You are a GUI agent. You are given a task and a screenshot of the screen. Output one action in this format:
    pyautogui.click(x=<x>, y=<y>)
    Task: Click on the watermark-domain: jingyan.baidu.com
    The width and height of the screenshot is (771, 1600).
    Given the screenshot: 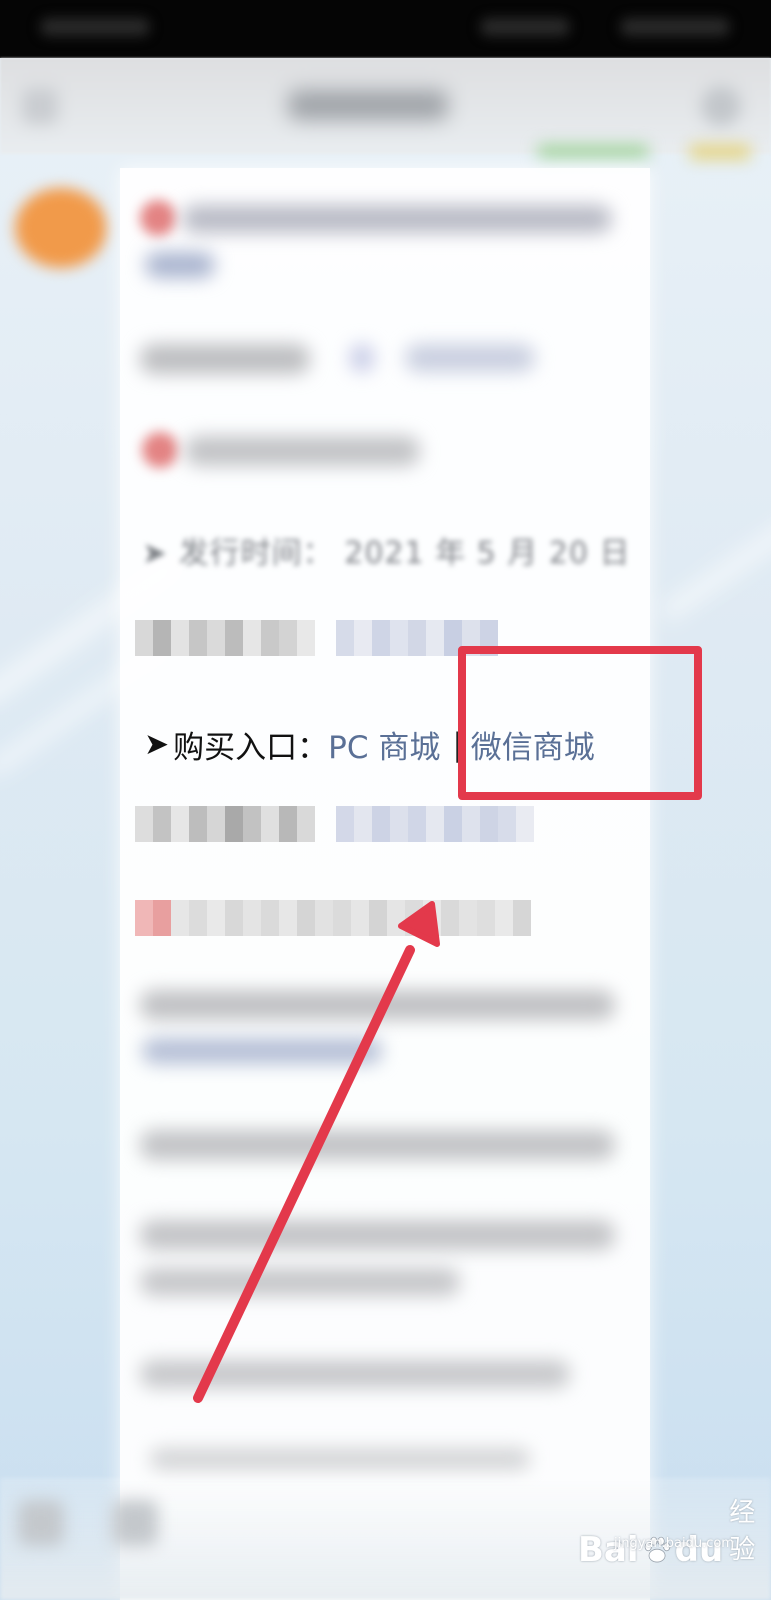 What is the action you would take?
    pyautogui.click(x=674, y=1543)
    